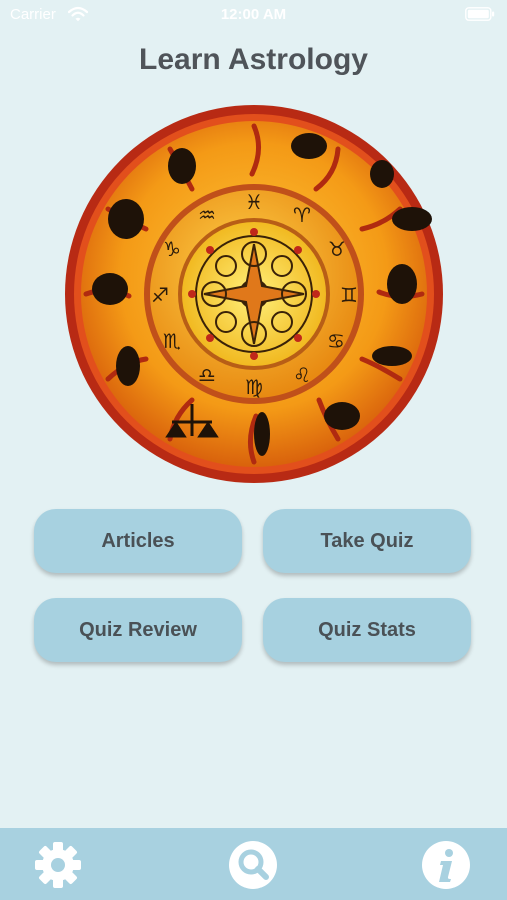 The height and width of the screenshot is (900, 507). I want to click on quiz-review-button: Quiz Review, so click(138, 630).